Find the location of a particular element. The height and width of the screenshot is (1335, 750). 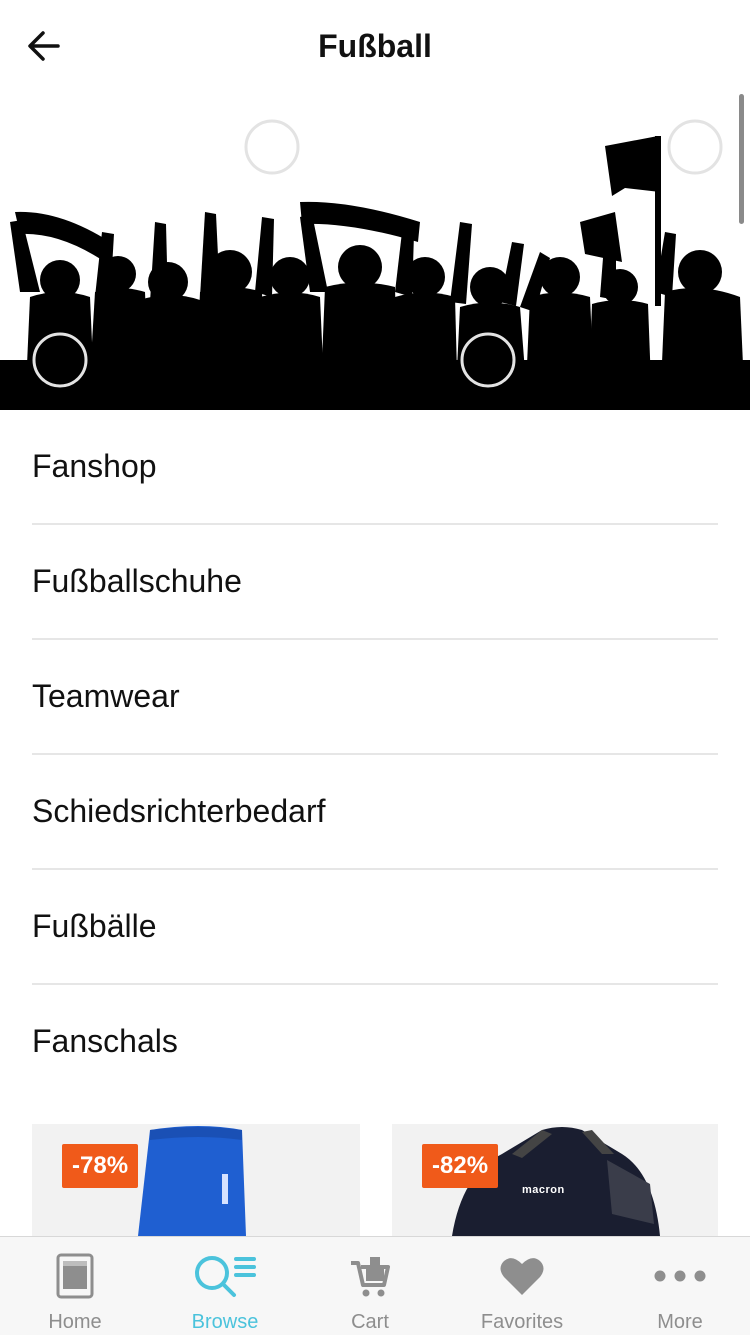

product-card: -78% is located at coordinates (196, 1180).